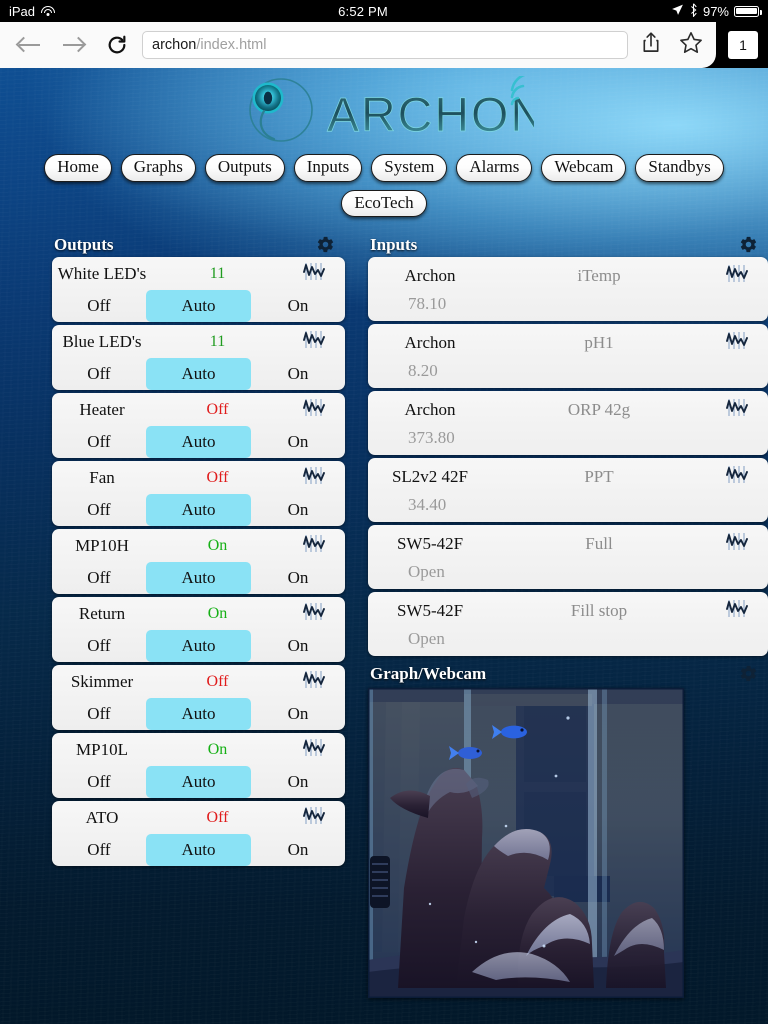 The image size is (768, 1024). I want to click on output-name: MP10L, so click(102, 749).